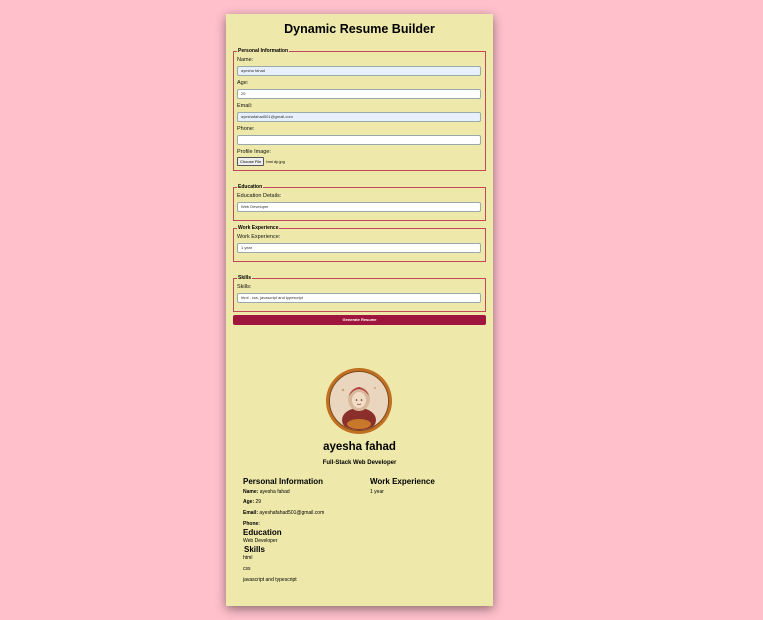  Describe the element at coordinates (359, 94) in the screenshot. I see `age-input: 29` at that location.